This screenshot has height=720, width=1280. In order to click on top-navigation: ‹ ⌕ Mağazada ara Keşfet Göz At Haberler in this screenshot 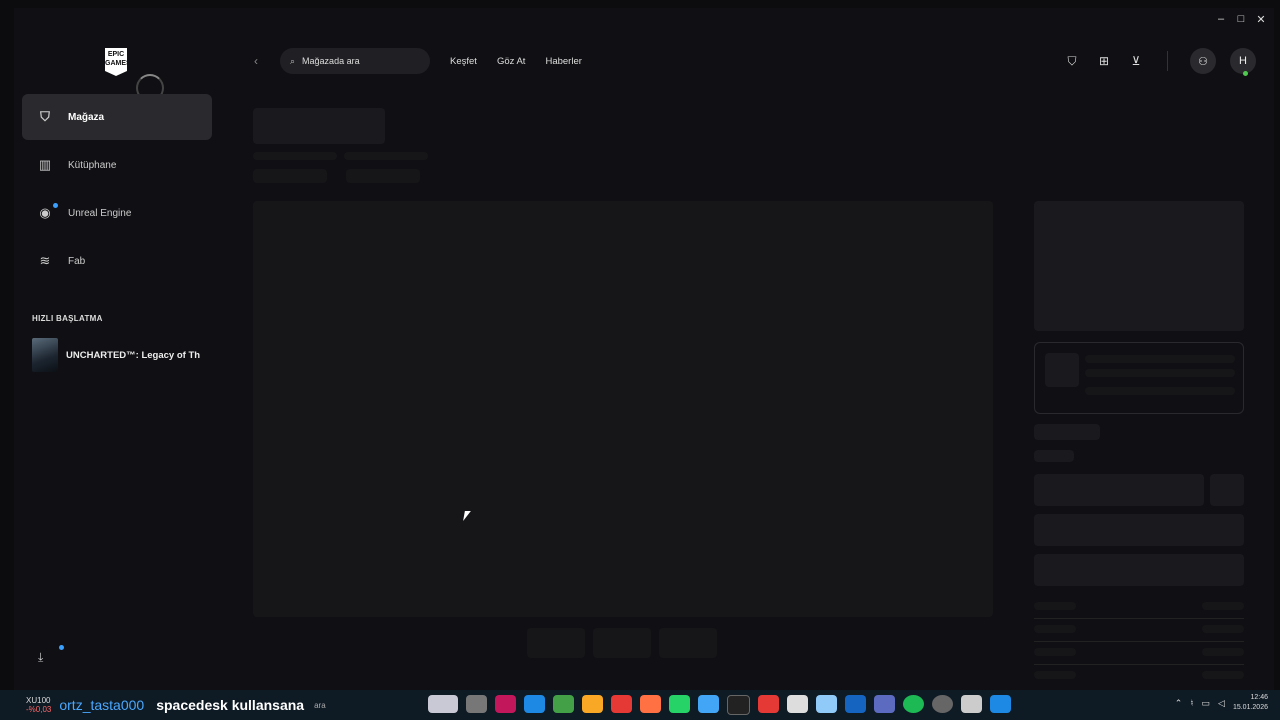, I will do `click(418, 61)`.